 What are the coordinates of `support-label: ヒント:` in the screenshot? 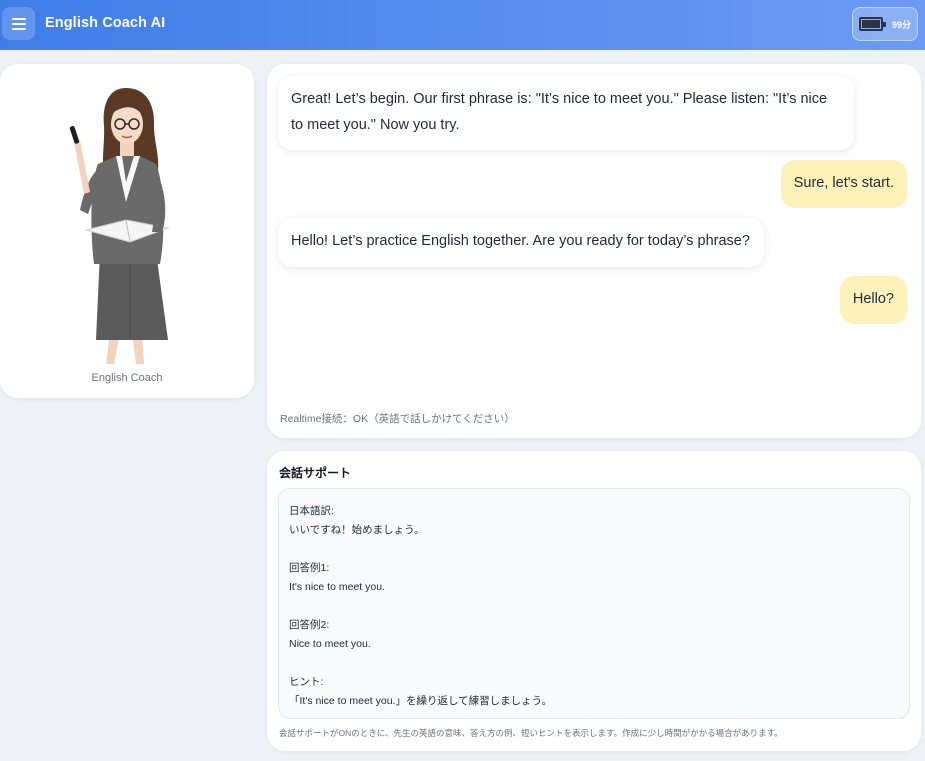 It's located at (306, 682).